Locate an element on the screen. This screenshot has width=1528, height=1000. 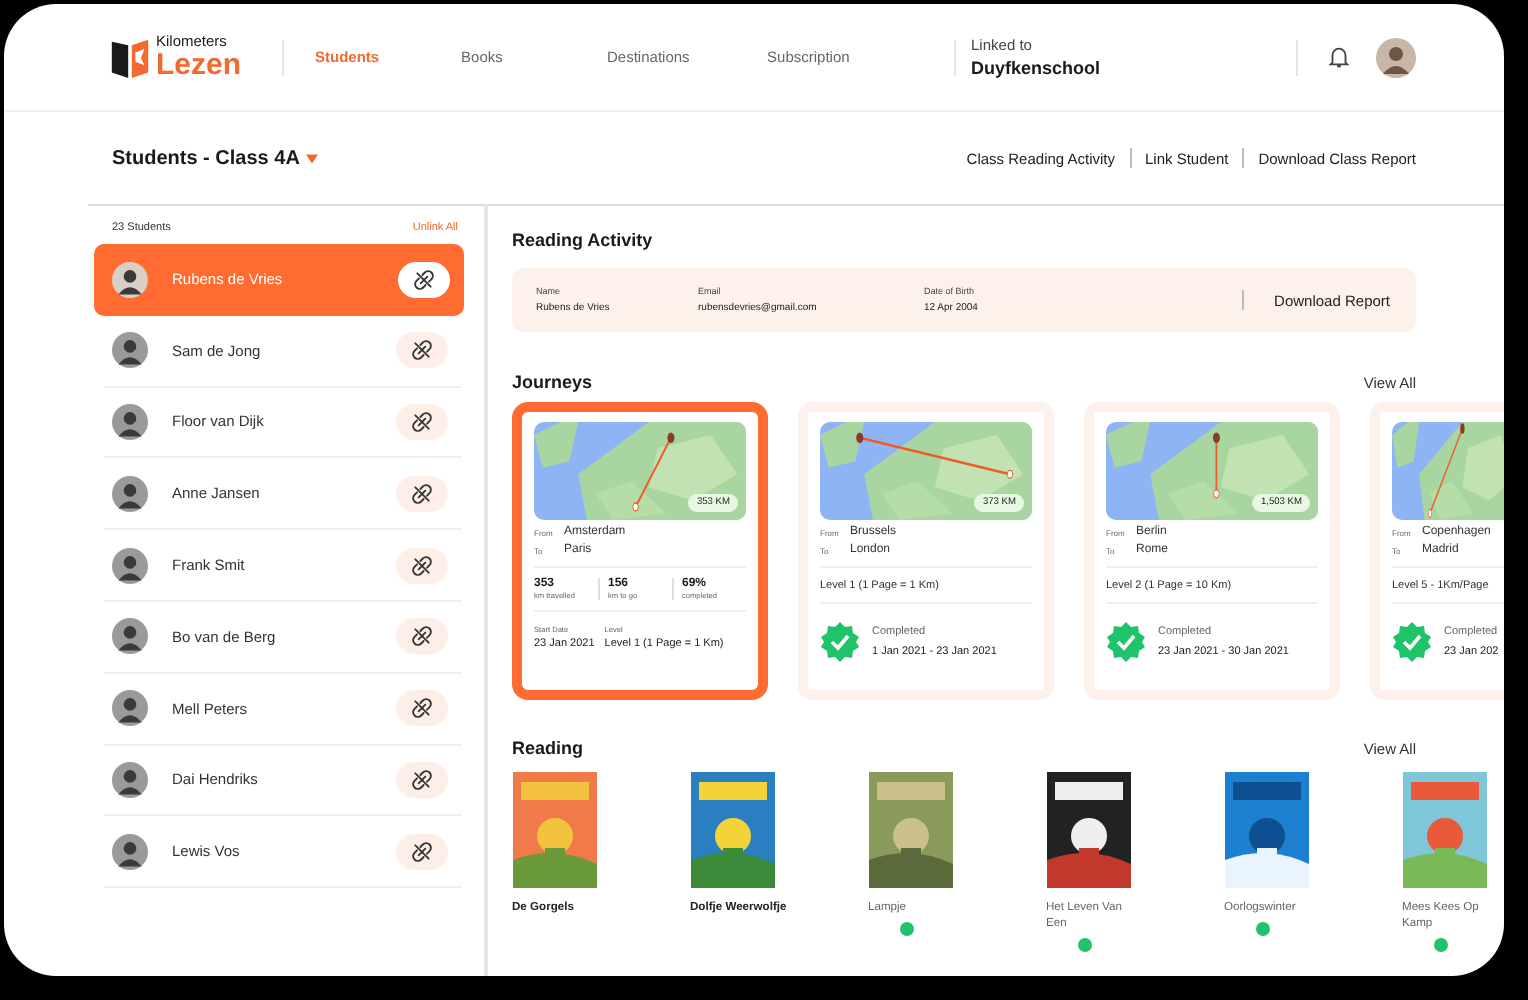
section-title: Reading Activity is located at coordinates (583, 240).